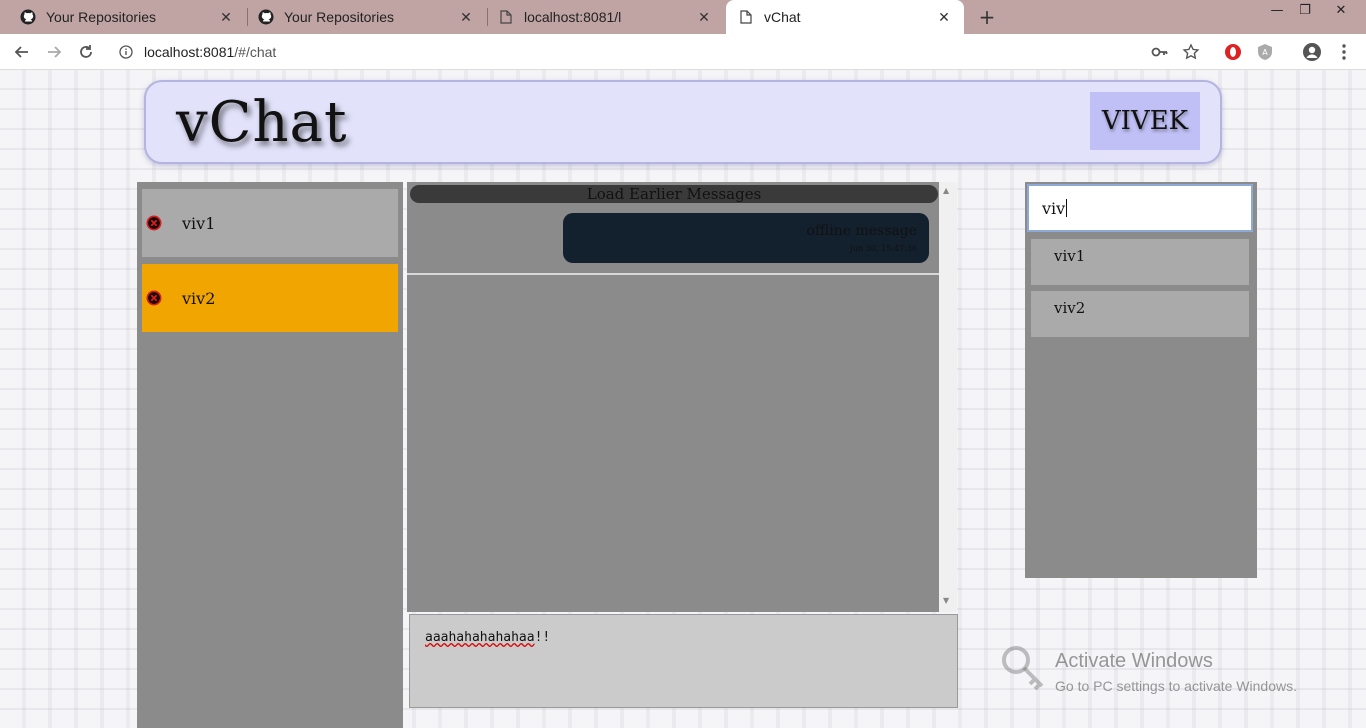  I want to click on scroll-up-icon: ▲, so click(946, 190).